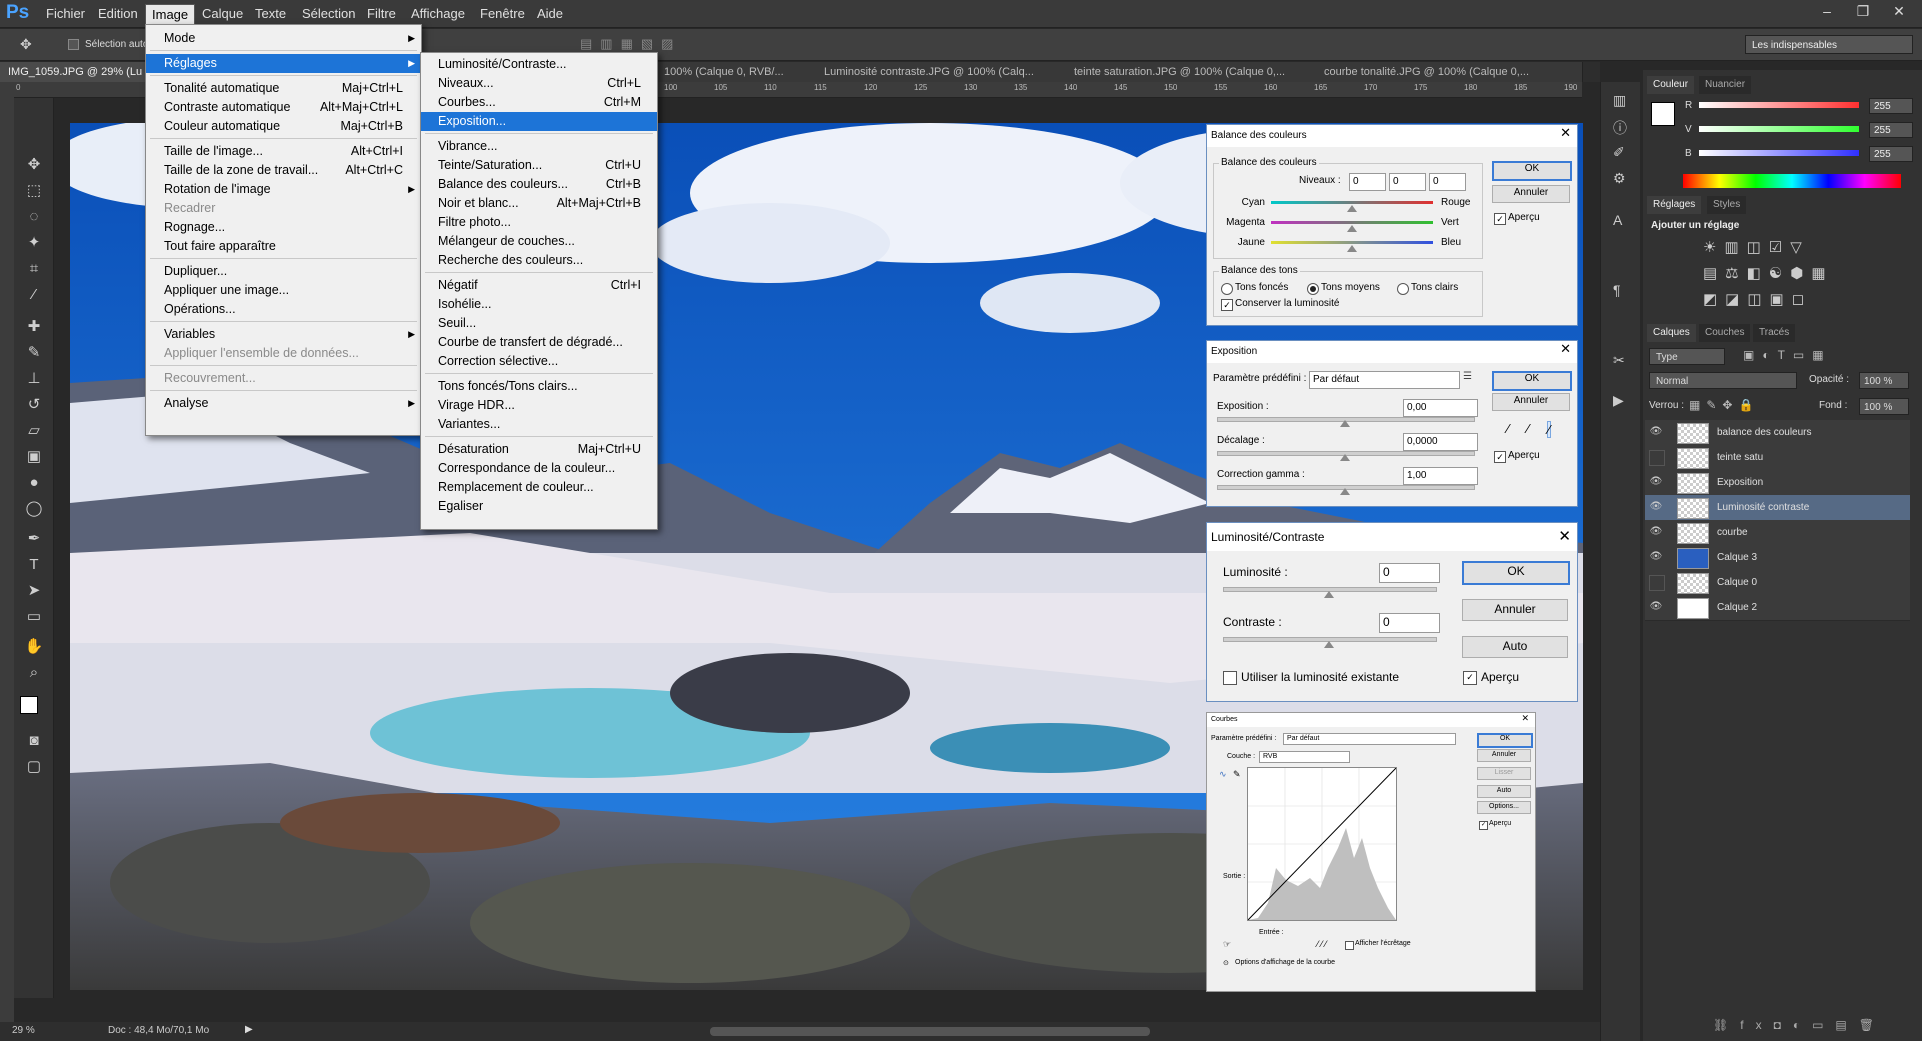 The height and width of the screenshot is (1041, 1922). What do you see at coordinates (1863, 12) in the screenshot?
I see `restore-icon: ❐` at bounding box center [1863, 12].